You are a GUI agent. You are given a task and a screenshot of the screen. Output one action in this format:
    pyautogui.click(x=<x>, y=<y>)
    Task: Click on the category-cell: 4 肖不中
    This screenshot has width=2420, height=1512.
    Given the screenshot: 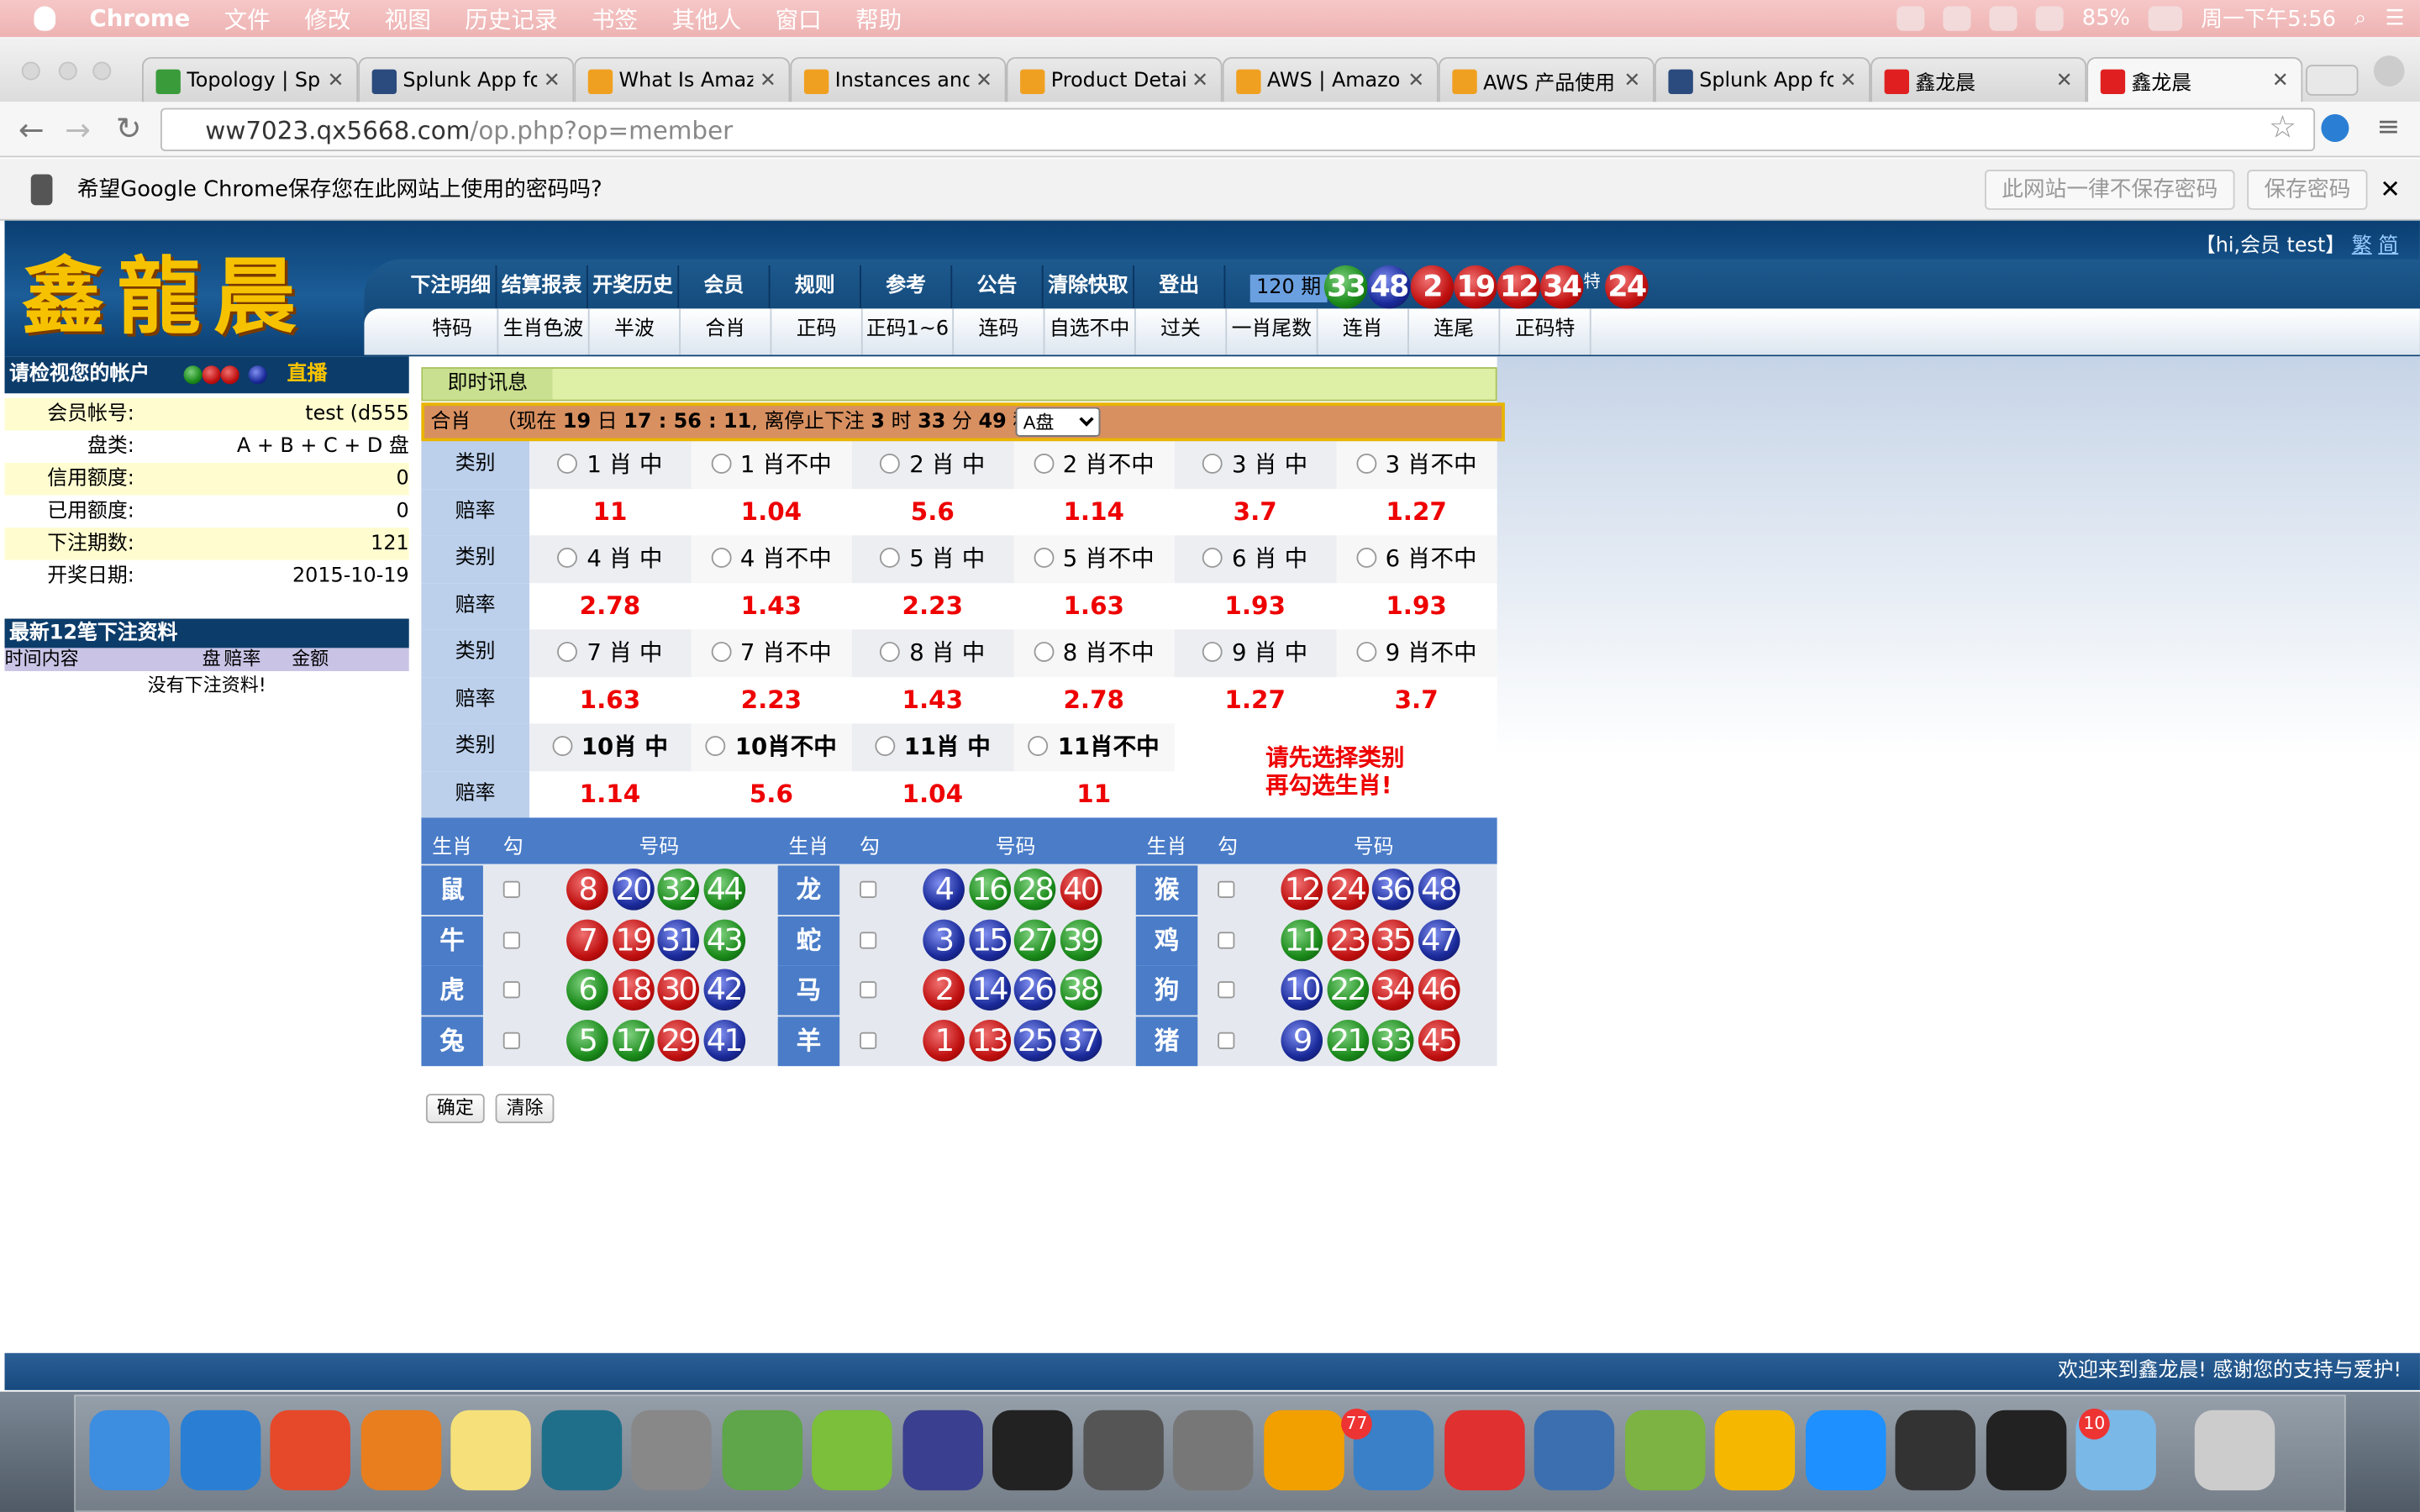 What is the action you would take?
    pyautogui.click(x=771, y=559)
    